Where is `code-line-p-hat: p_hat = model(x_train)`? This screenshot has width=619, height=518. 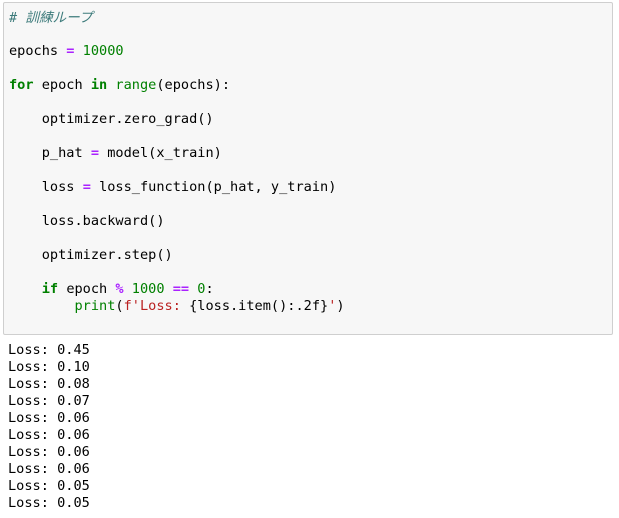
code-line-p-hat: p_hat = model(x_train) is located at coordinates (115, 153).